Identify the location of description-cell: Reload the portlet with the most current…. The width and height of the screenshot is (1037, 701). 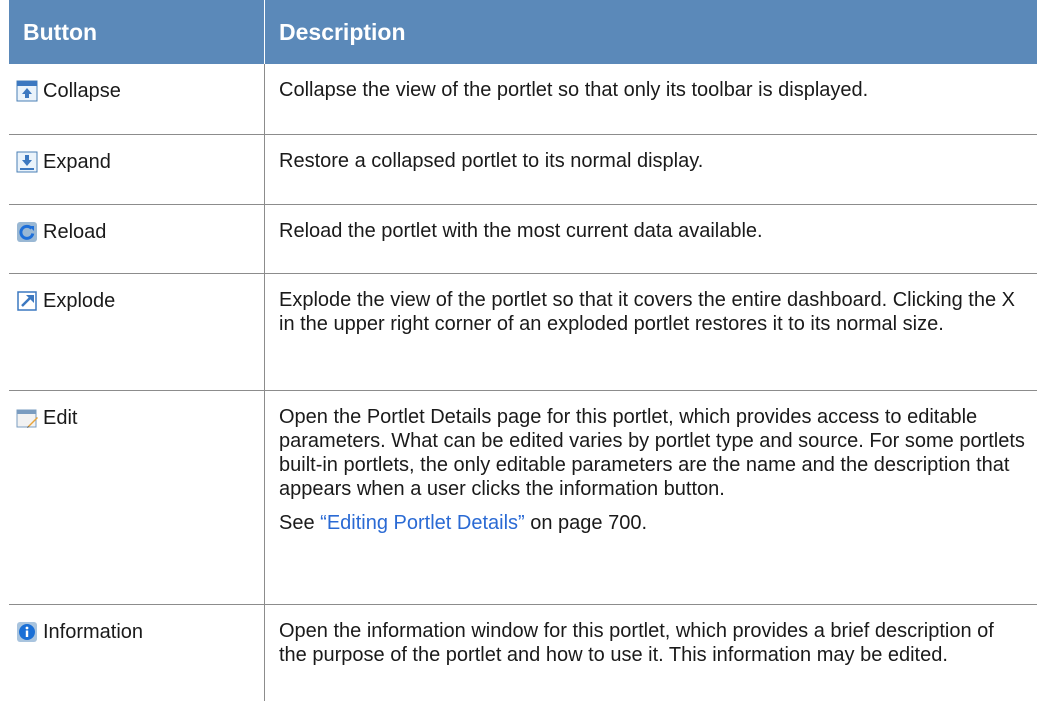
(651, 239).